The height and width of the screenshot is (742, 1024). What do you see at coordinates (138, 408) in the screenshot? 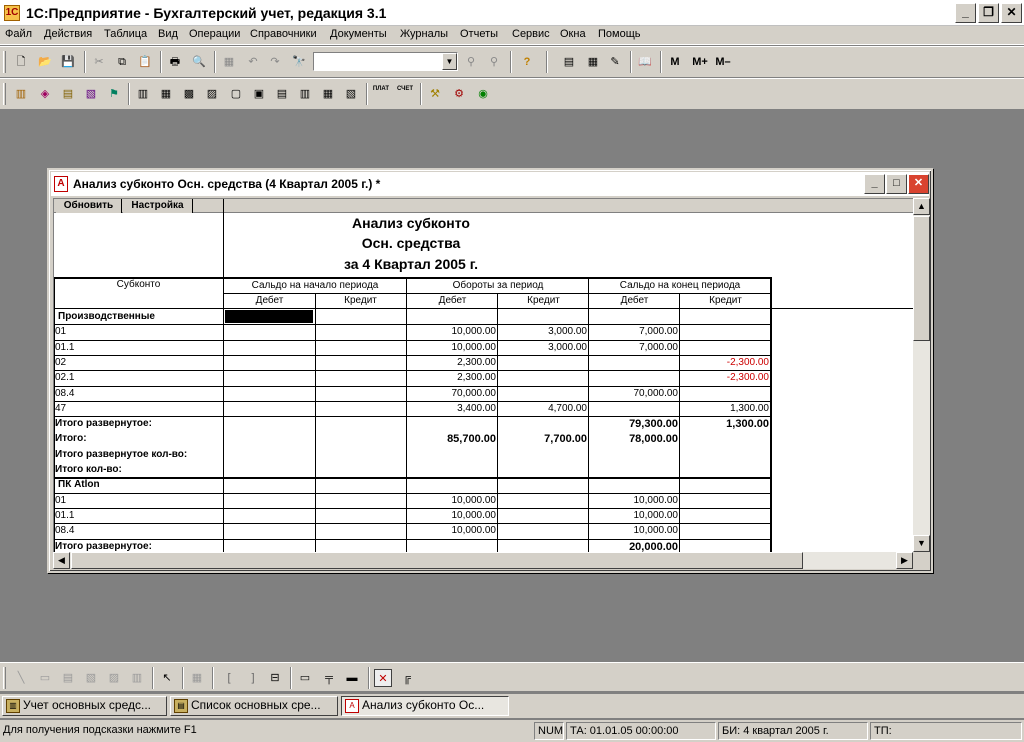
I see `row-label: 47` at bounding box center [138, 408].